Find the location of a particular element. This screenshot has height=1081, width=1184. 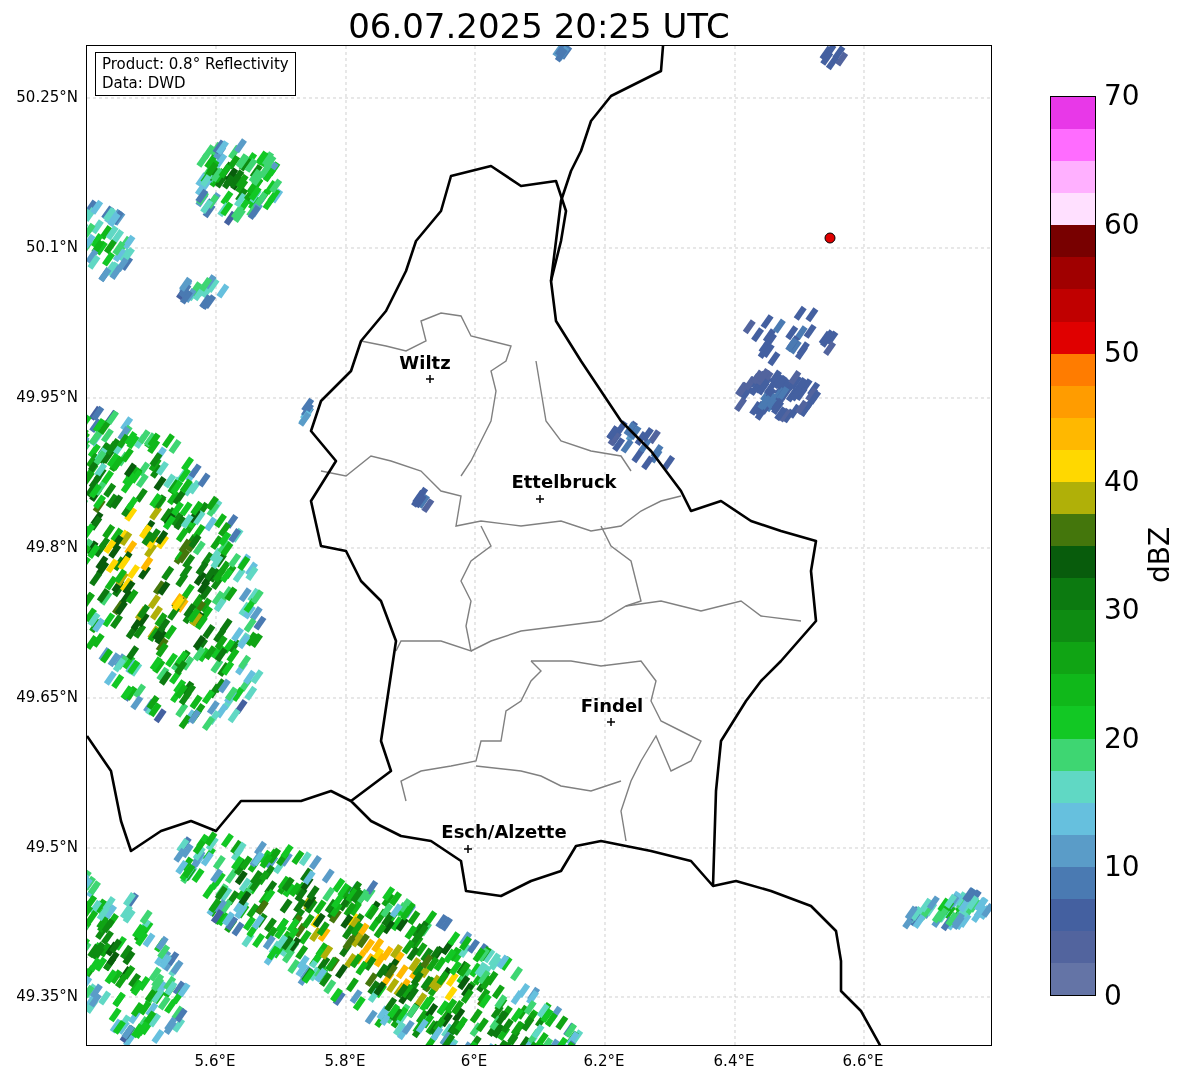

colorbar-tick-label: 60 is located at coordinates (1122, 224).